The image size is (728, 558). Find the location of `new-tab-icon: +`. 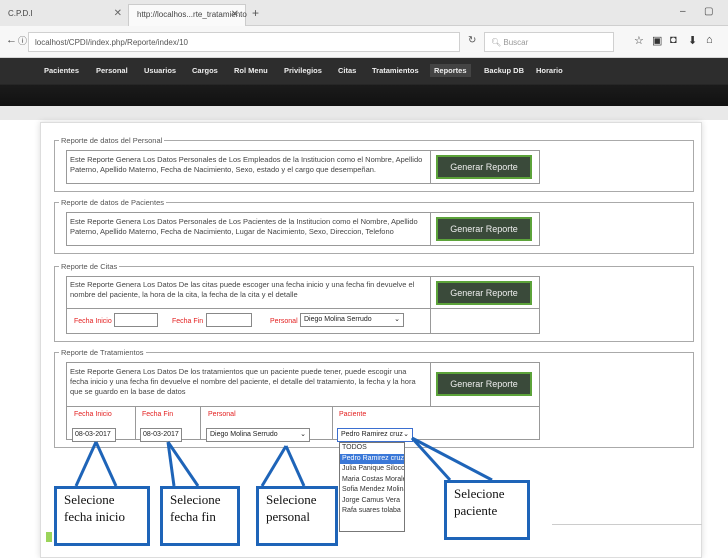

new-tab-icon: + is located at coordinates (255, 13).